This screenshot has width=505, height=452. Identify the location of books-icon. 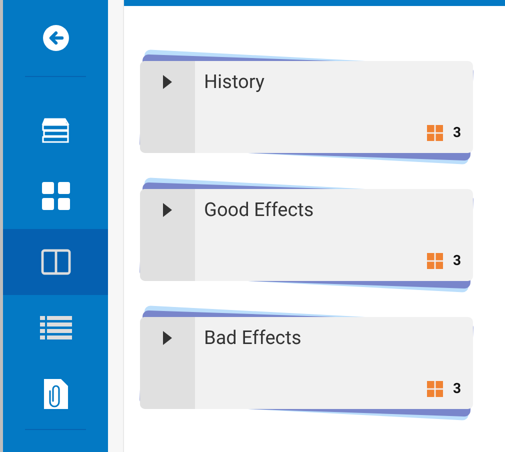
(55, 130).